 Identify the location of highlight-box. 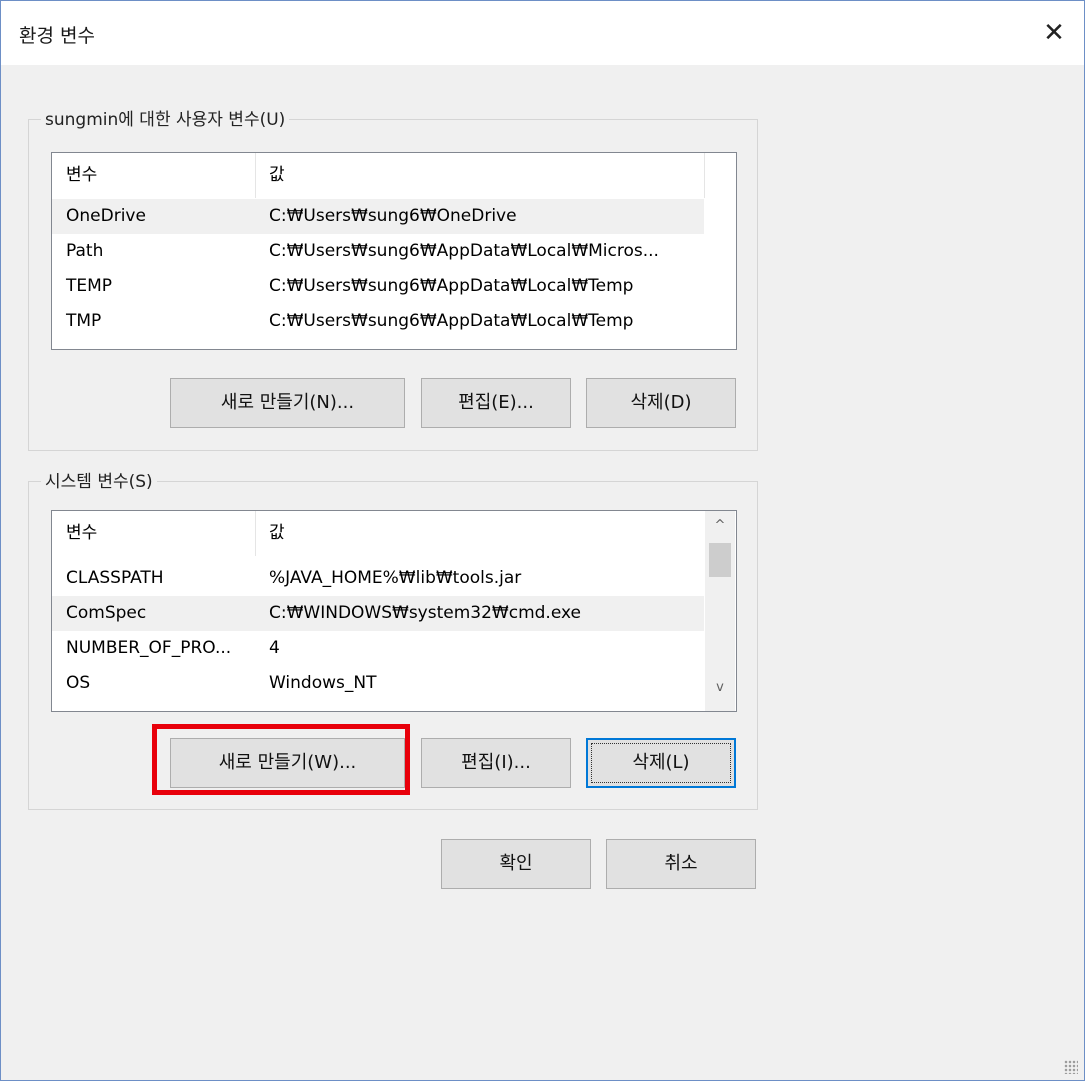
(281, 759).